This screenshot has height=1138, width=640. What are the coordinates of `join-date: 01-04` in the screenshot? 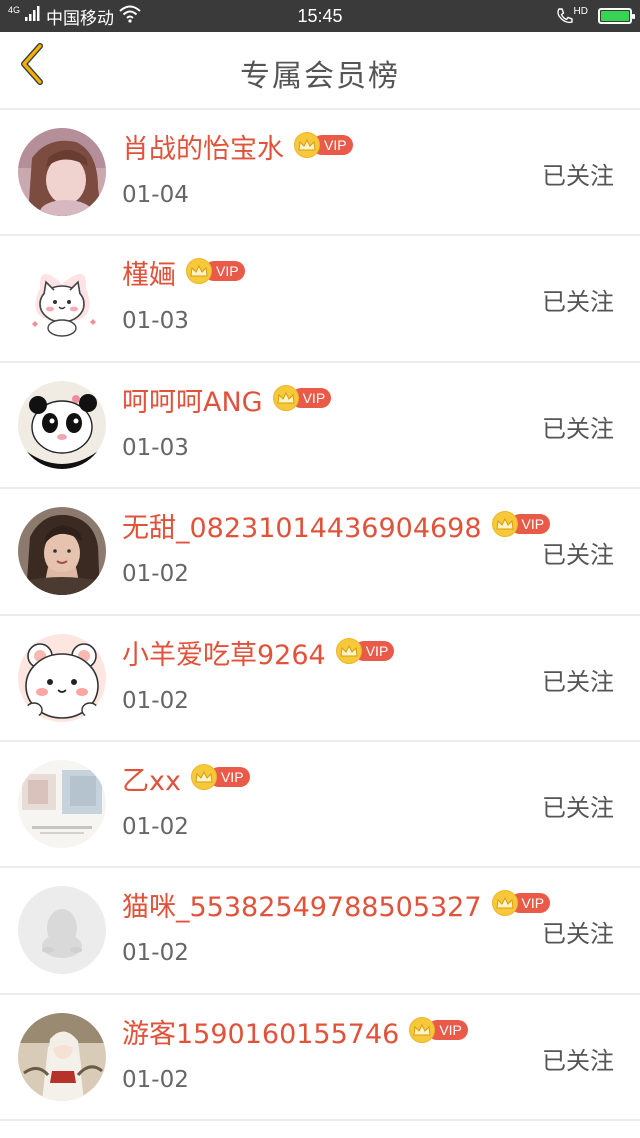 It's located at (155, 195).